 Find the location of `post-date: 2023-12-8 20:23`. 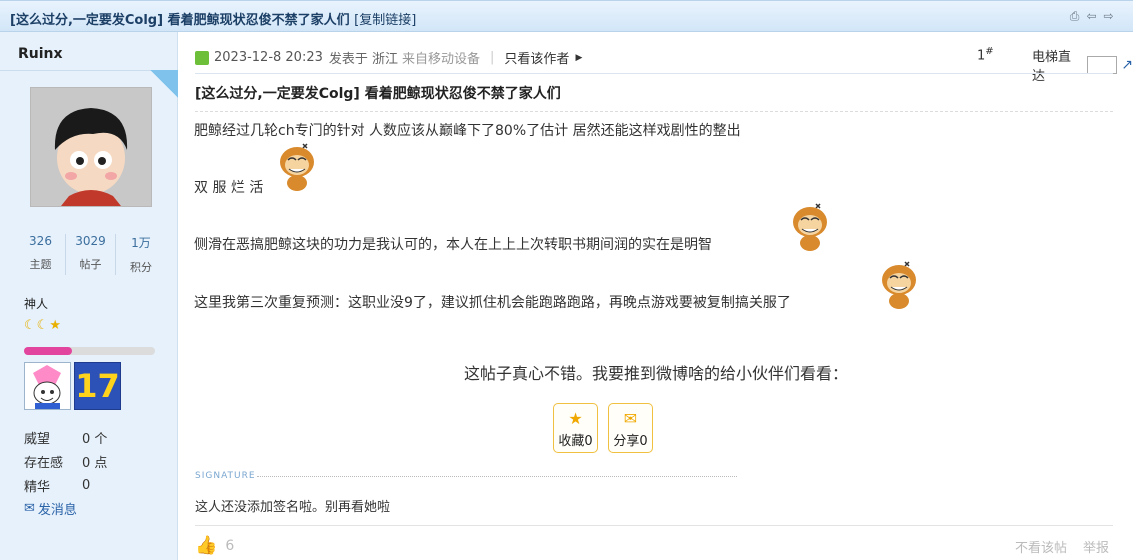

post-date: 2023-12-8 20:23 is located at coordinates (268, 57).